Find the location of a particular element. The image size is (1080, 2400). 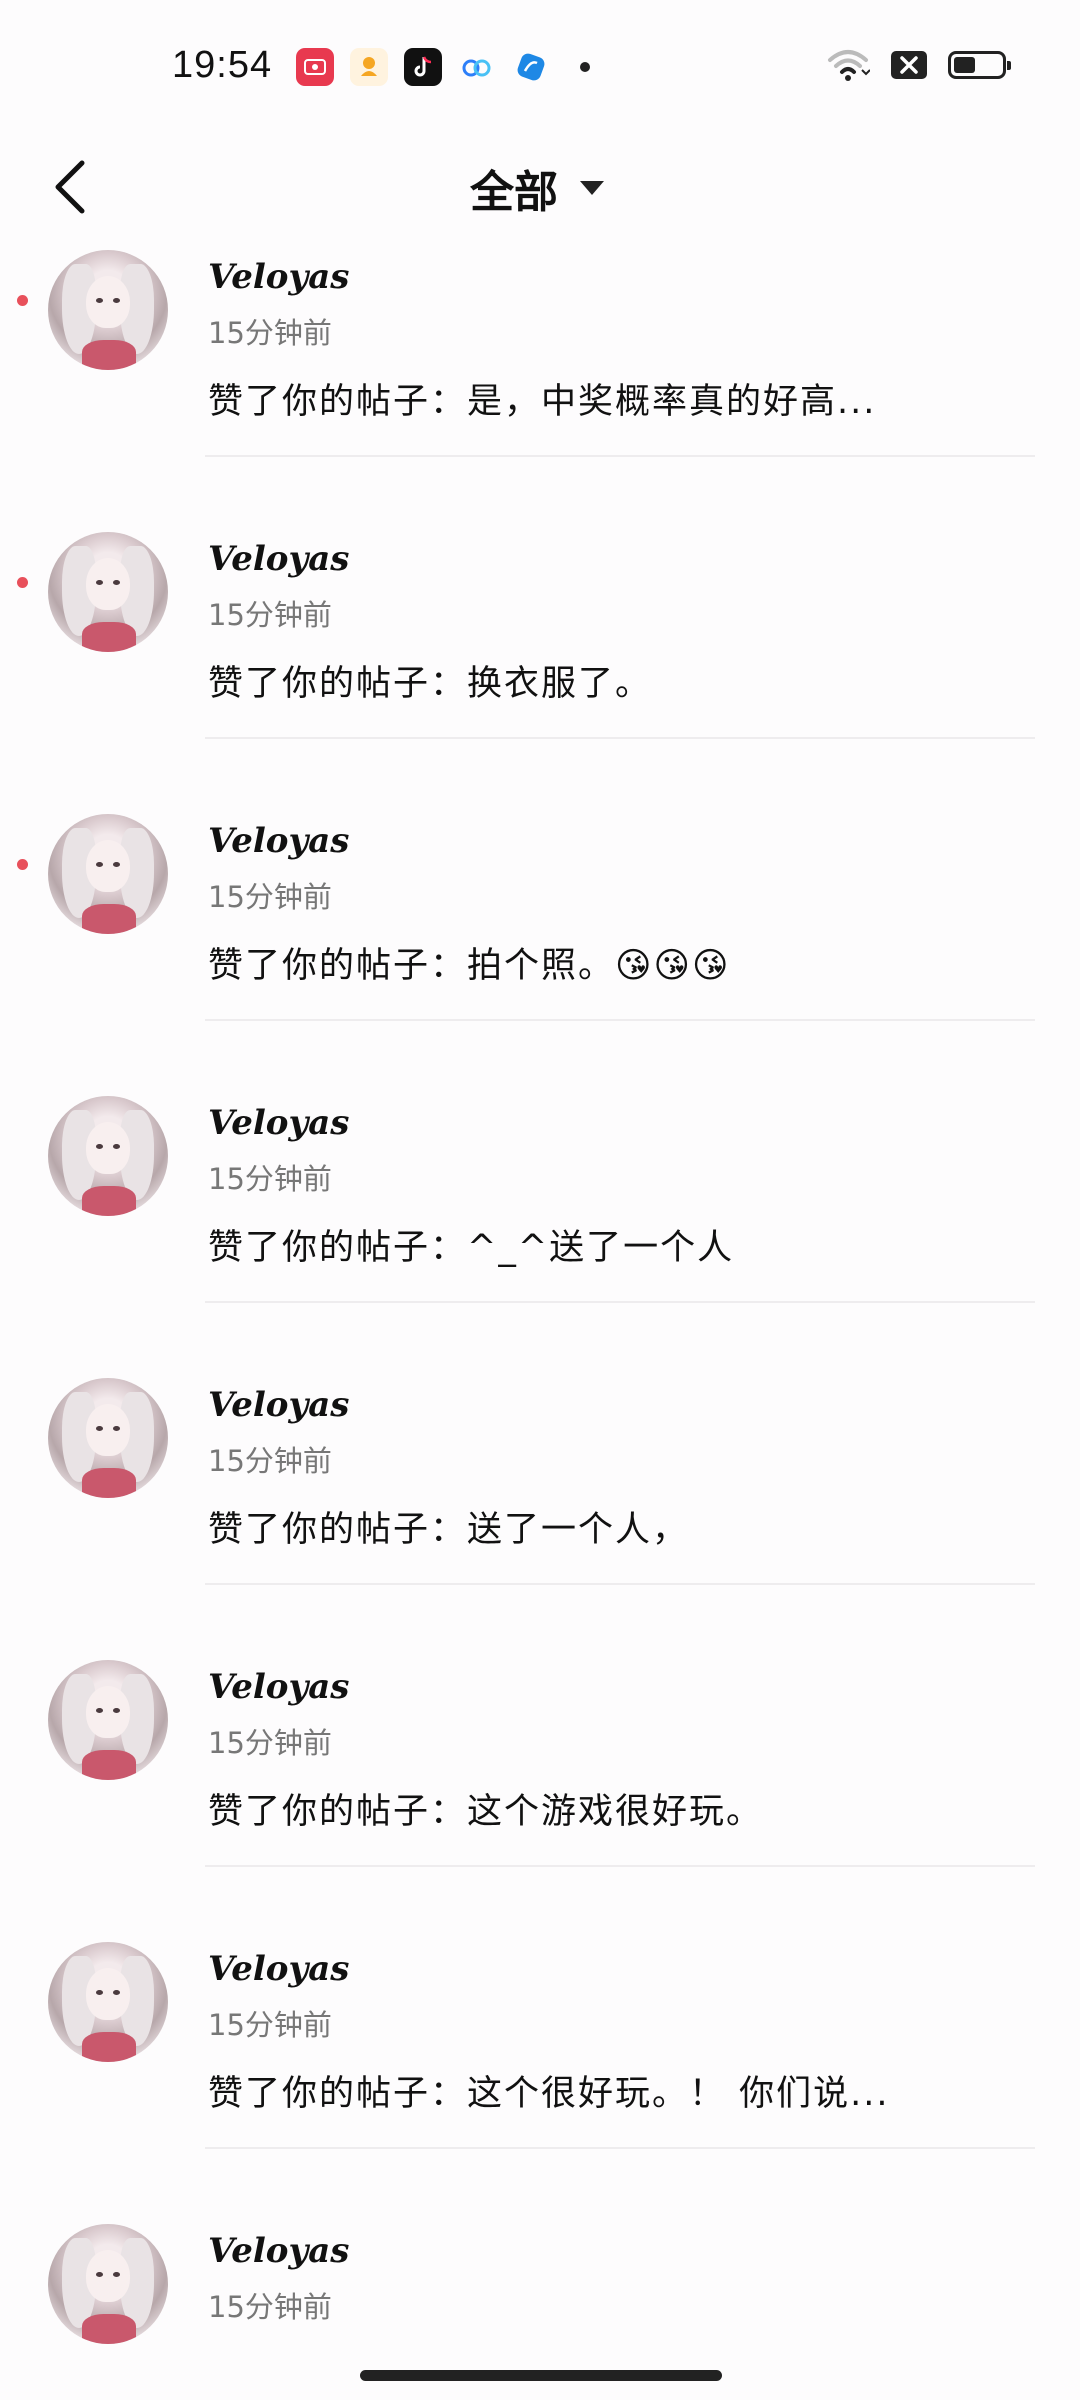

notification-item: Veloyas 15分钟前 赞了你的帖子：这个游戏很好玩。 is located at coordinates (540, 1726).